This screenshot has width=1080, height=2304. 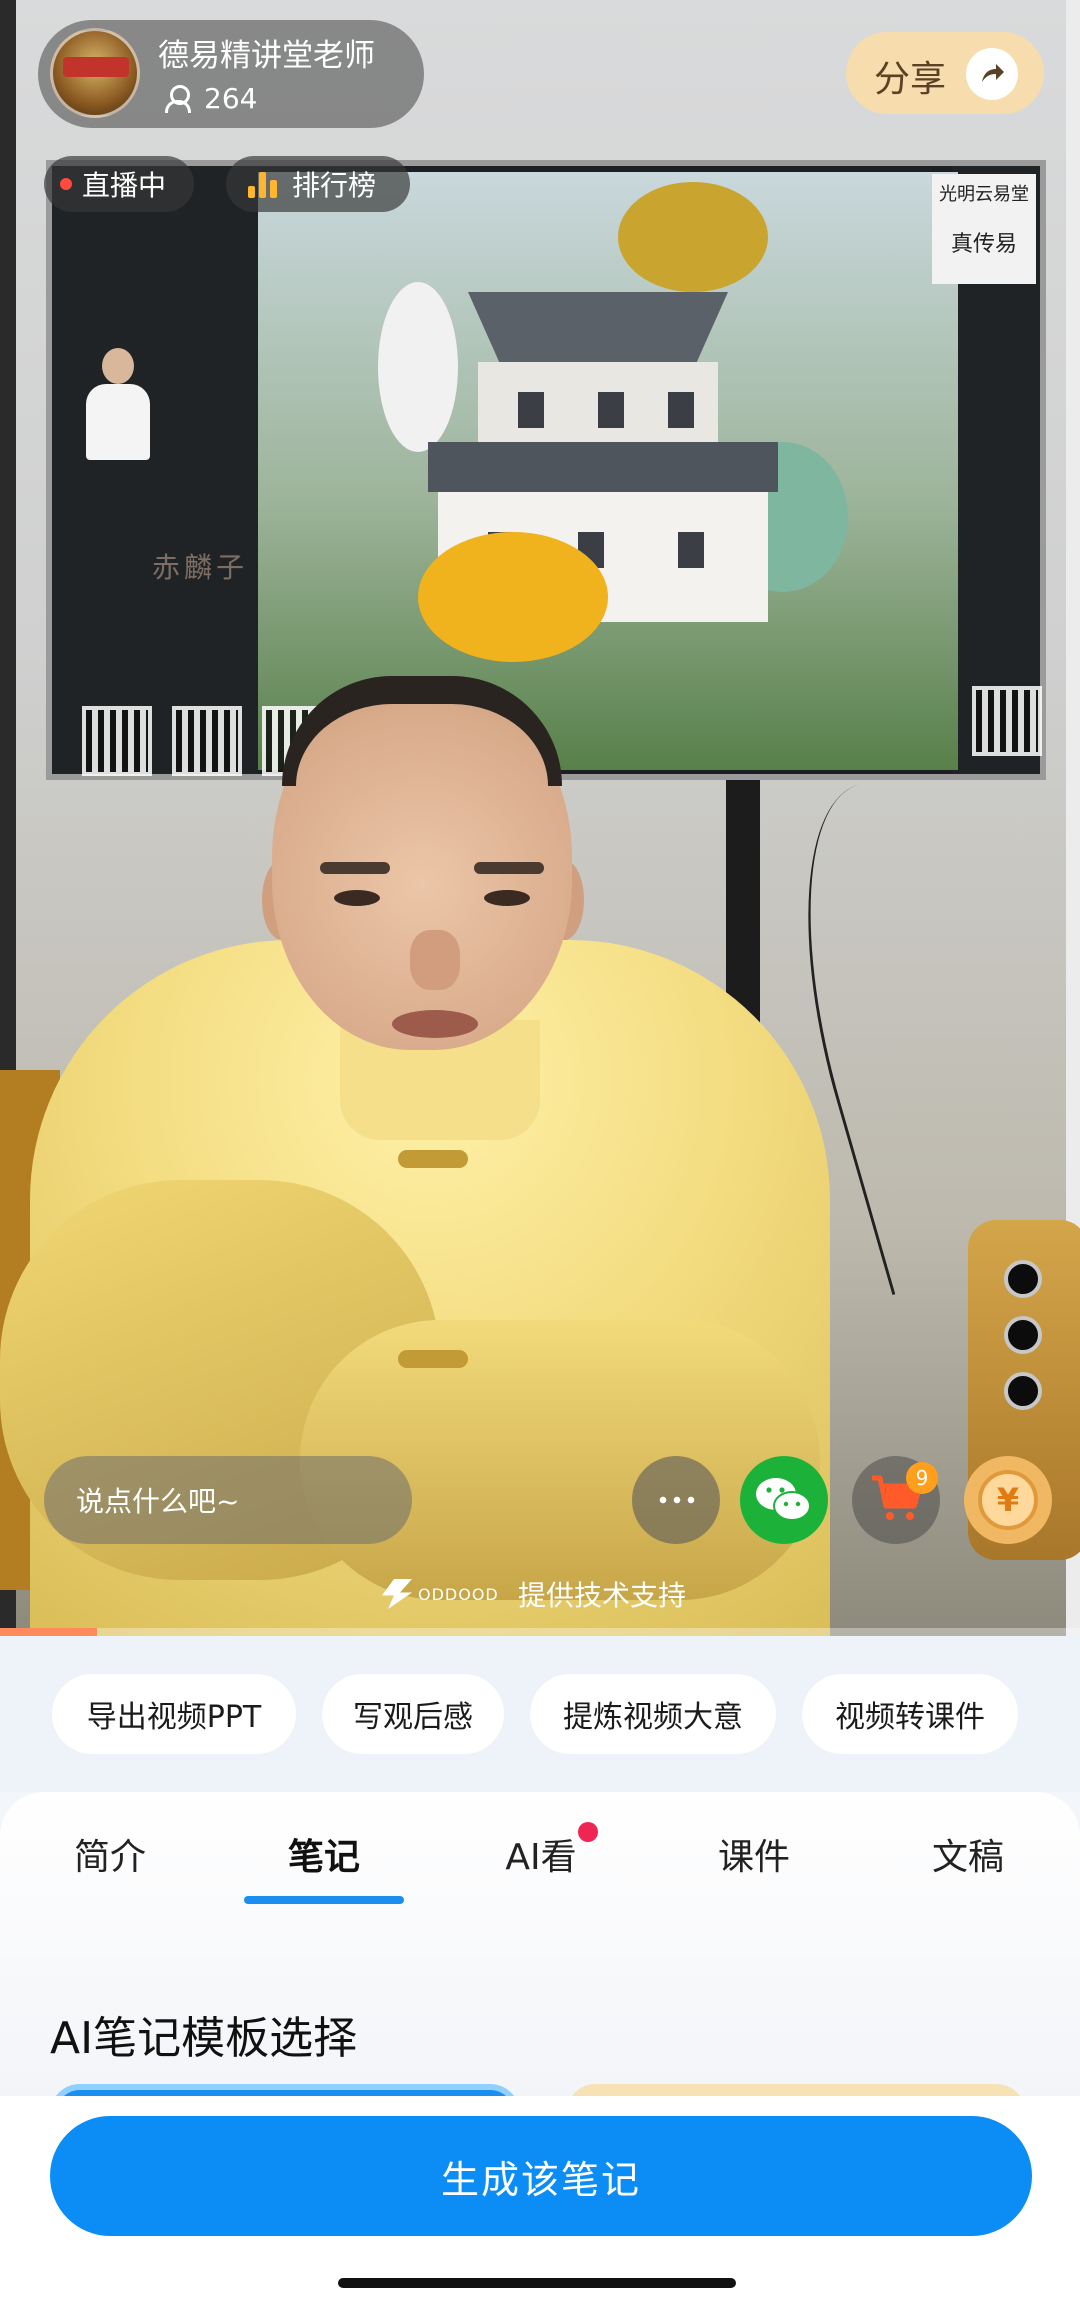 What do you see at coordinates (540, 1632) in the screenshot?
I see `video-progress-bar` at bounding box center [540, 1632].